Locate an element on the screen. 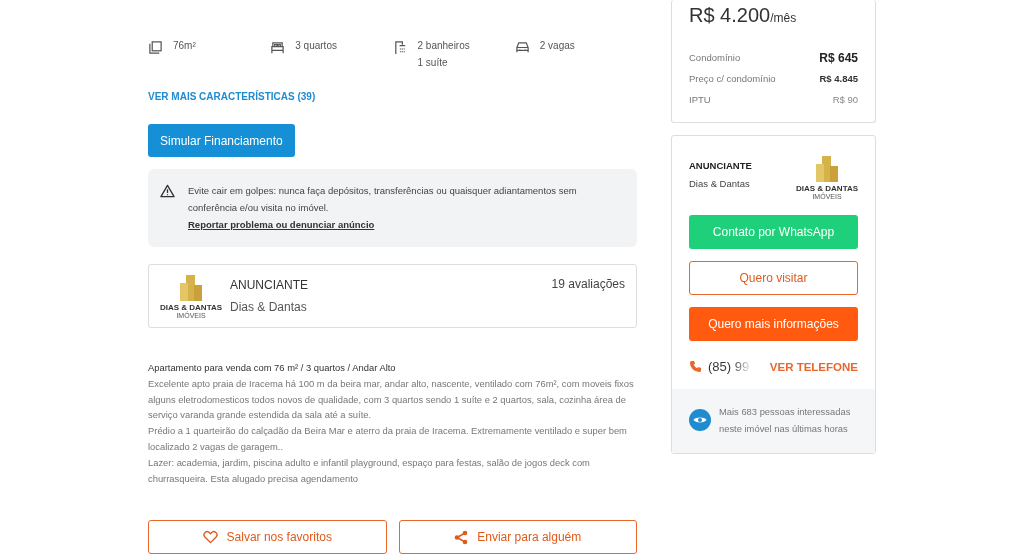 This screenshot has width=1024, height=556. price-value: R$ 645 is located at coordinates (838, 57).